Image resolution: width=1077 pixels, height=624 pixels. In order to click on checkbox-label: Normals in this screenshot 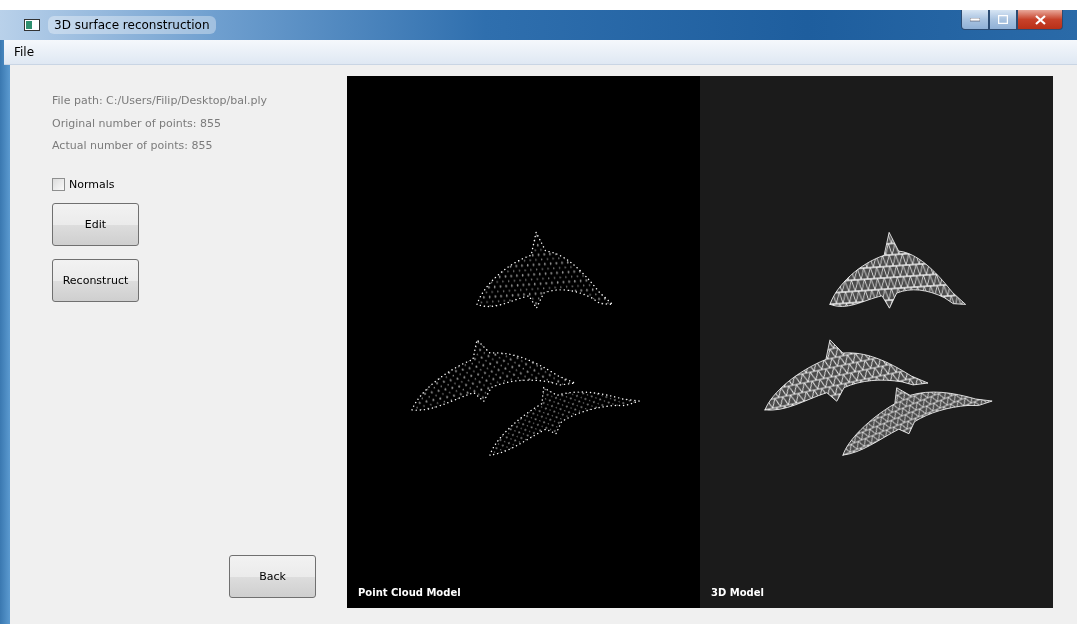, I will do `click(92, 184)`.